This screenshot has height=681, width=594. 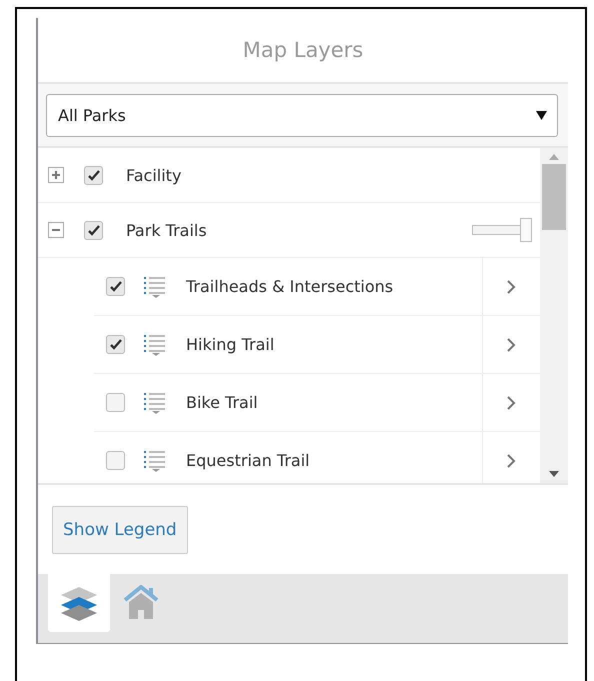 I want to click on plus-icon, so click(x=56, y=175).